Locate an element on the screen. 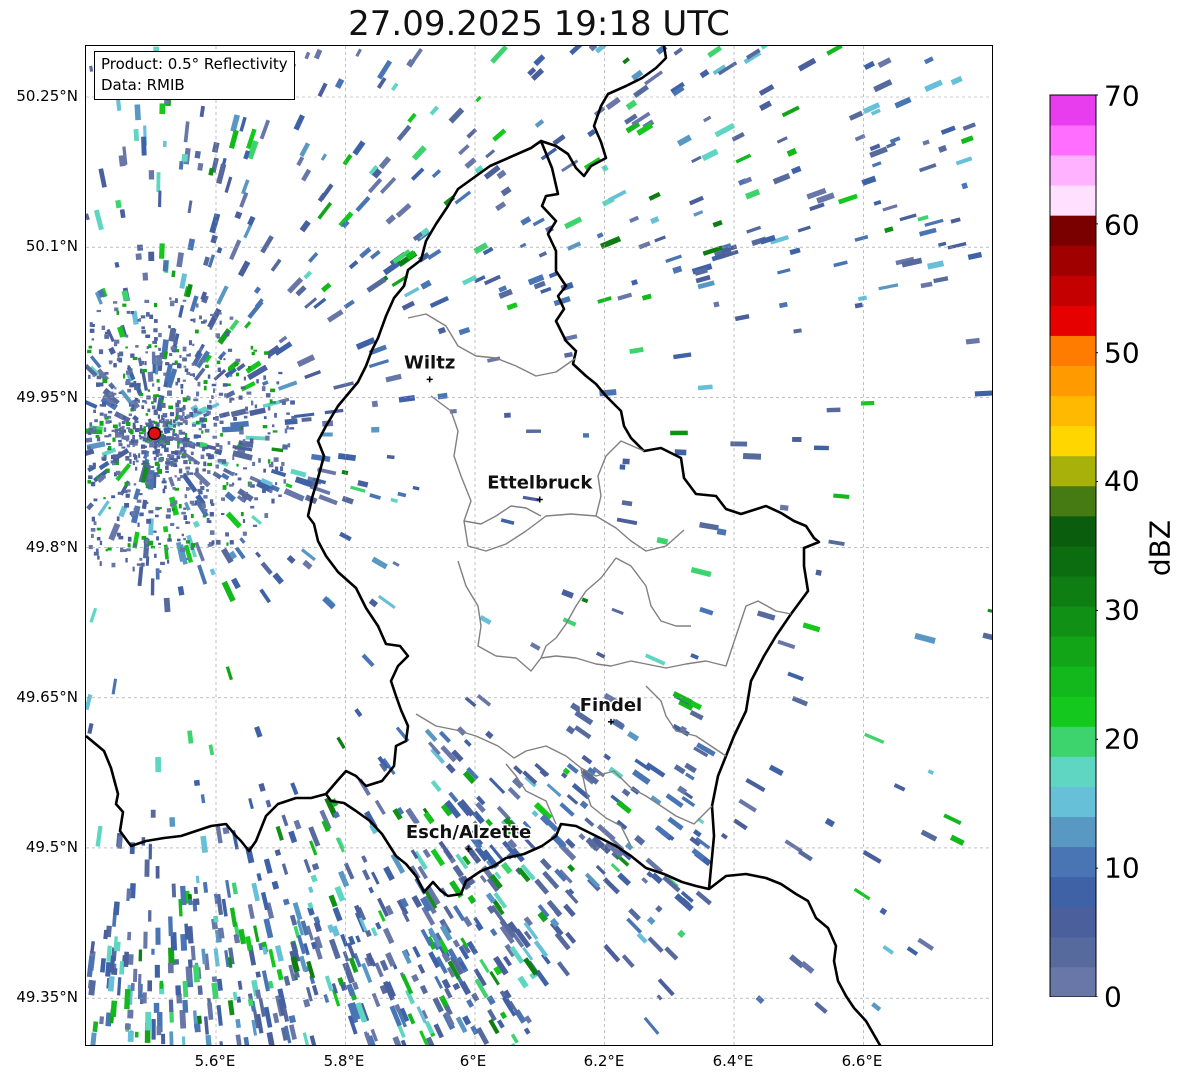 Image resolution: width=1184 pixels, height=1081 pixels. lat-label-49-65: 49.65°N is located at coordinates (47, 697).